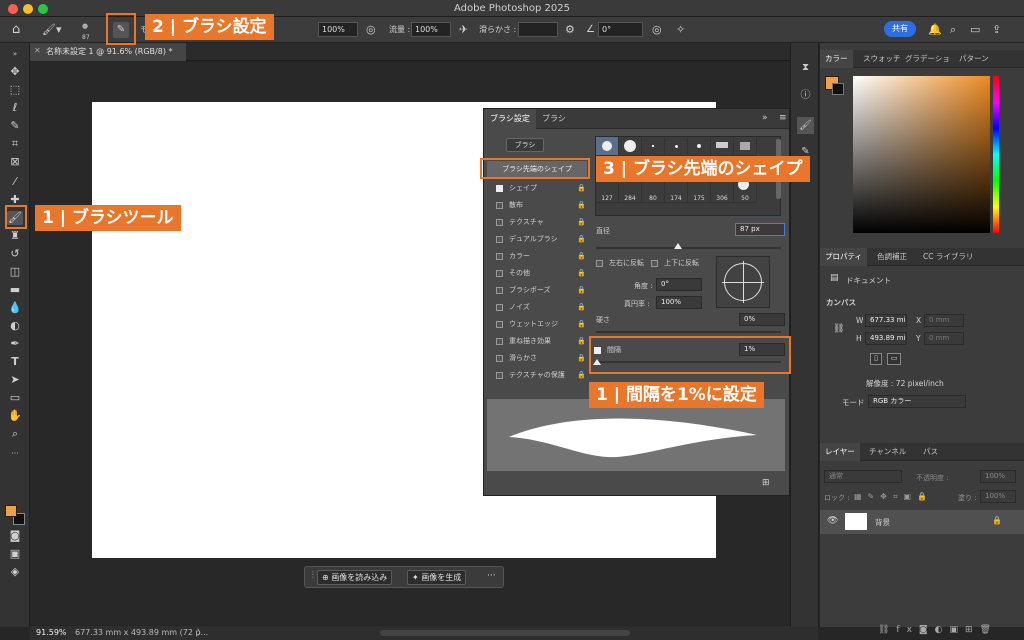 Image resolution: width=1024 pixels, height=640 pixels. I want to click on pen-tool-icon: ✒, so click(15, 344).